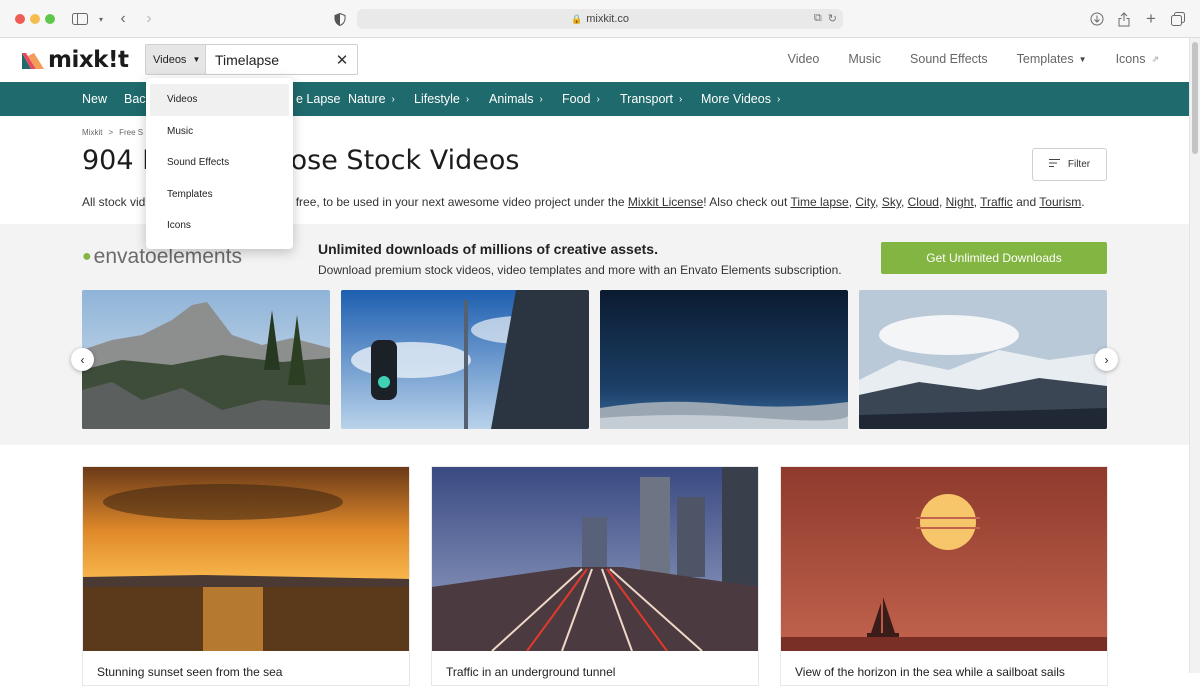 The height and width of the screenshot is (686, 1200). Describe the element at coordinates (246, 559) in the screenshot. I see `video-thumbnail-sunset-sea` at that location.